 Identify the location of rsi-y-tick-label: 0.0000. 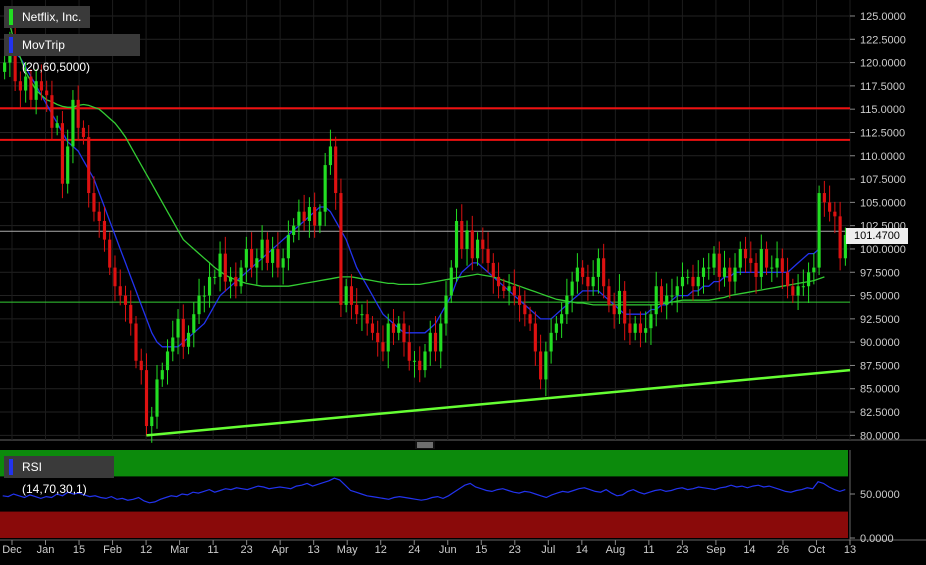
(877, 539).